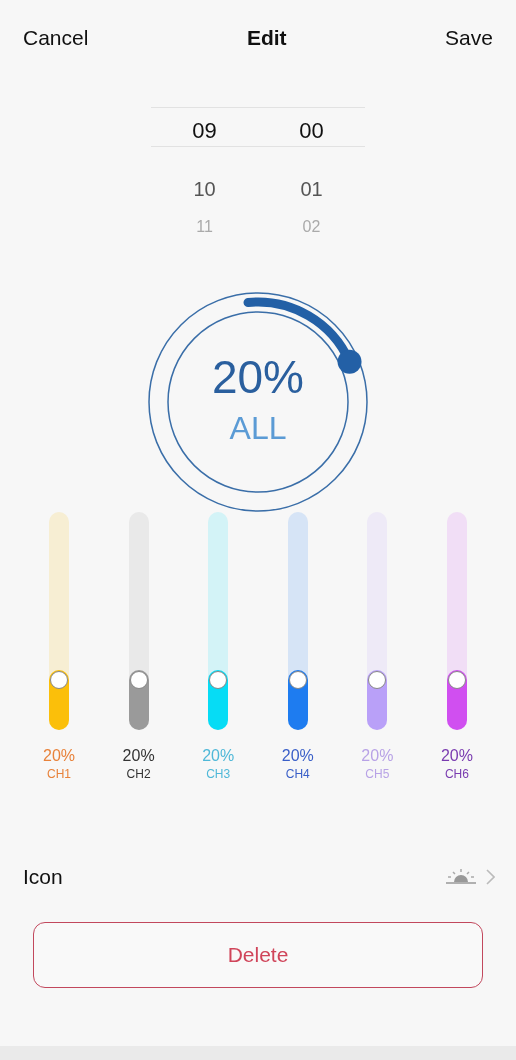 This screenshot has height=1060, width=516. What do you see at coordinates (469, 38) in the screenshot?
I see `save-button: Save` at bounding box center [469, 38].